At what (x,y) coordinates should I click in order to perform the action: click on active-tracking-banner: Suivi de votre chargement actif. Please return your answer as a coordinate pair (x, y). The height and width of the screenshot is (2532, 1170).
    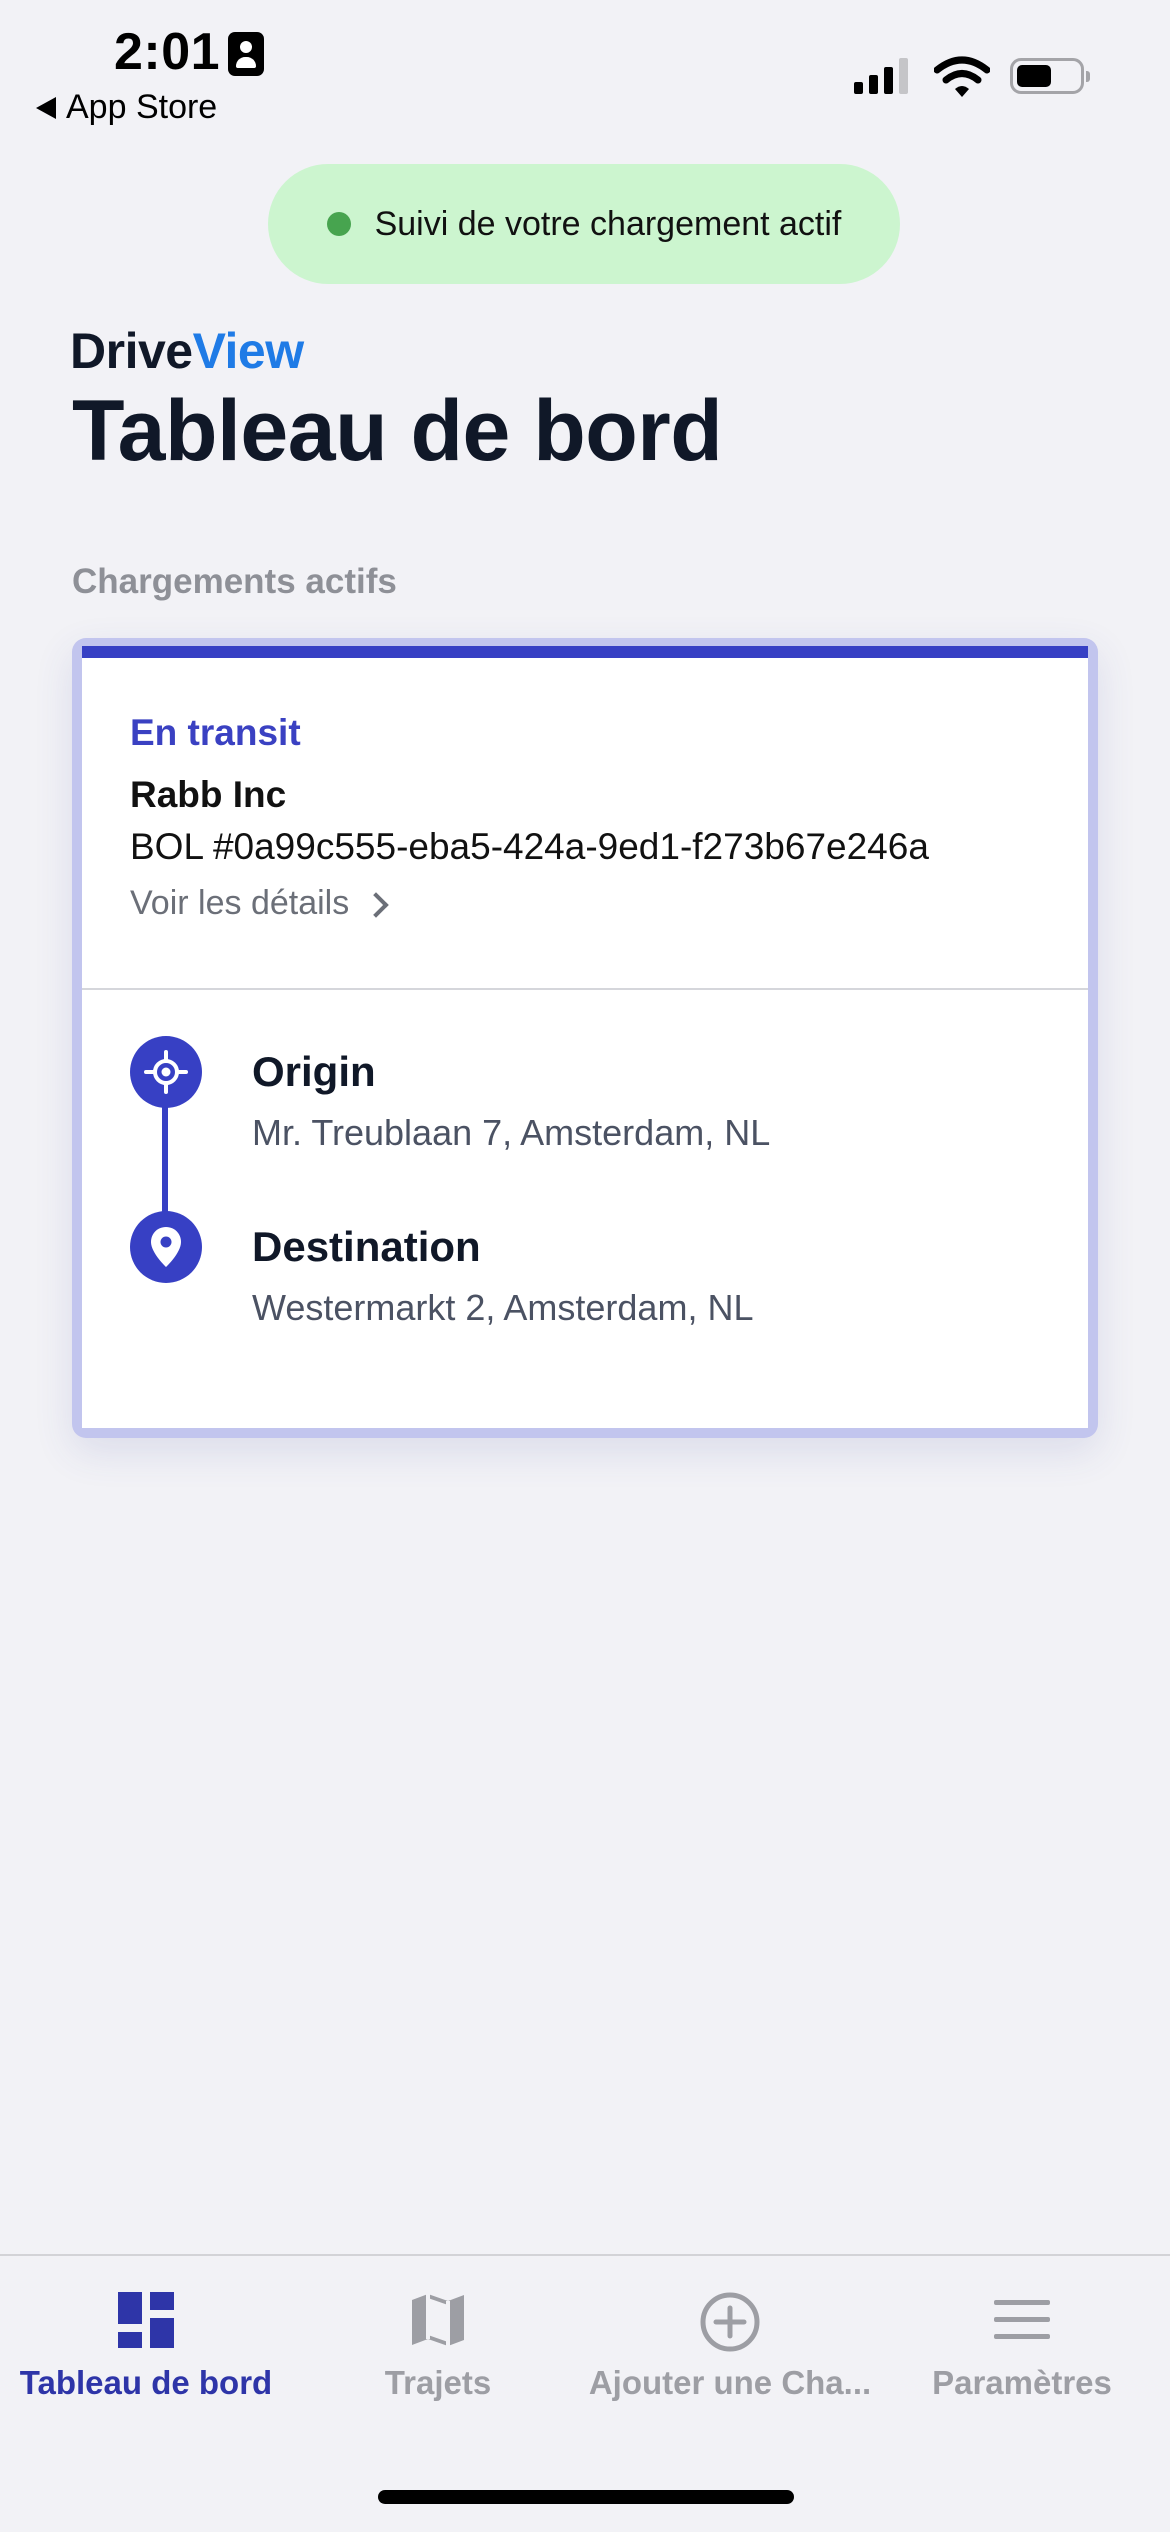
    Looking at the image, I should click on (584, 224).